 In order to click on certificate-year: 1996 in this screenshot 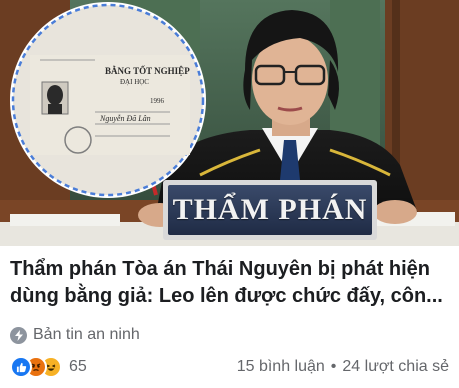, I will do `click(157, 101)`.